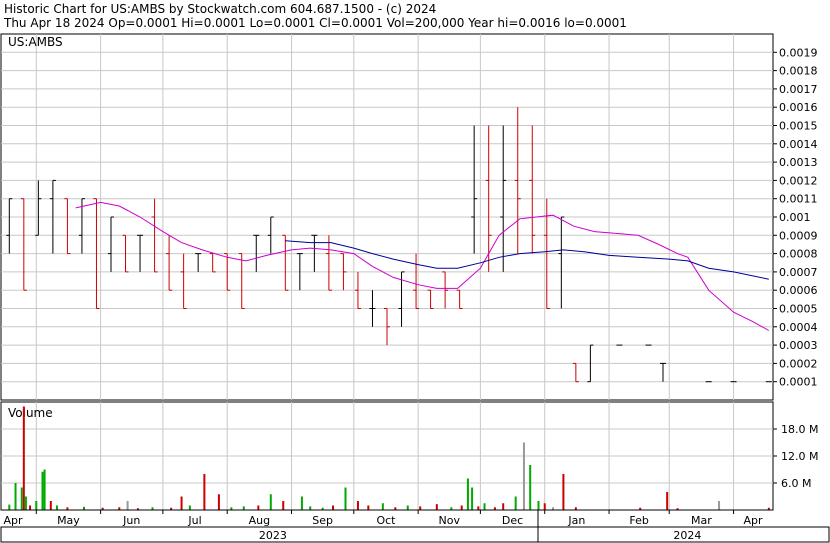 Image resolution: width=830 pixels, height=543 pixels. Describe the element at coordinates (798, 162) in the screenshot. I see `price-tick-label: 0.0013` at that location.